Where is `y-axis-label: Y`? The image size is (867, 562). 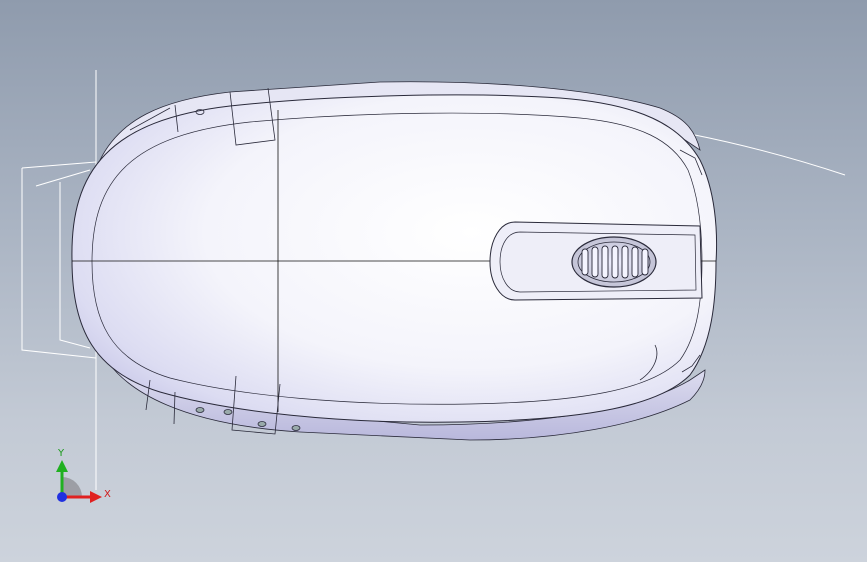
y-axis-label: Y is located at coordinates (61, 453).